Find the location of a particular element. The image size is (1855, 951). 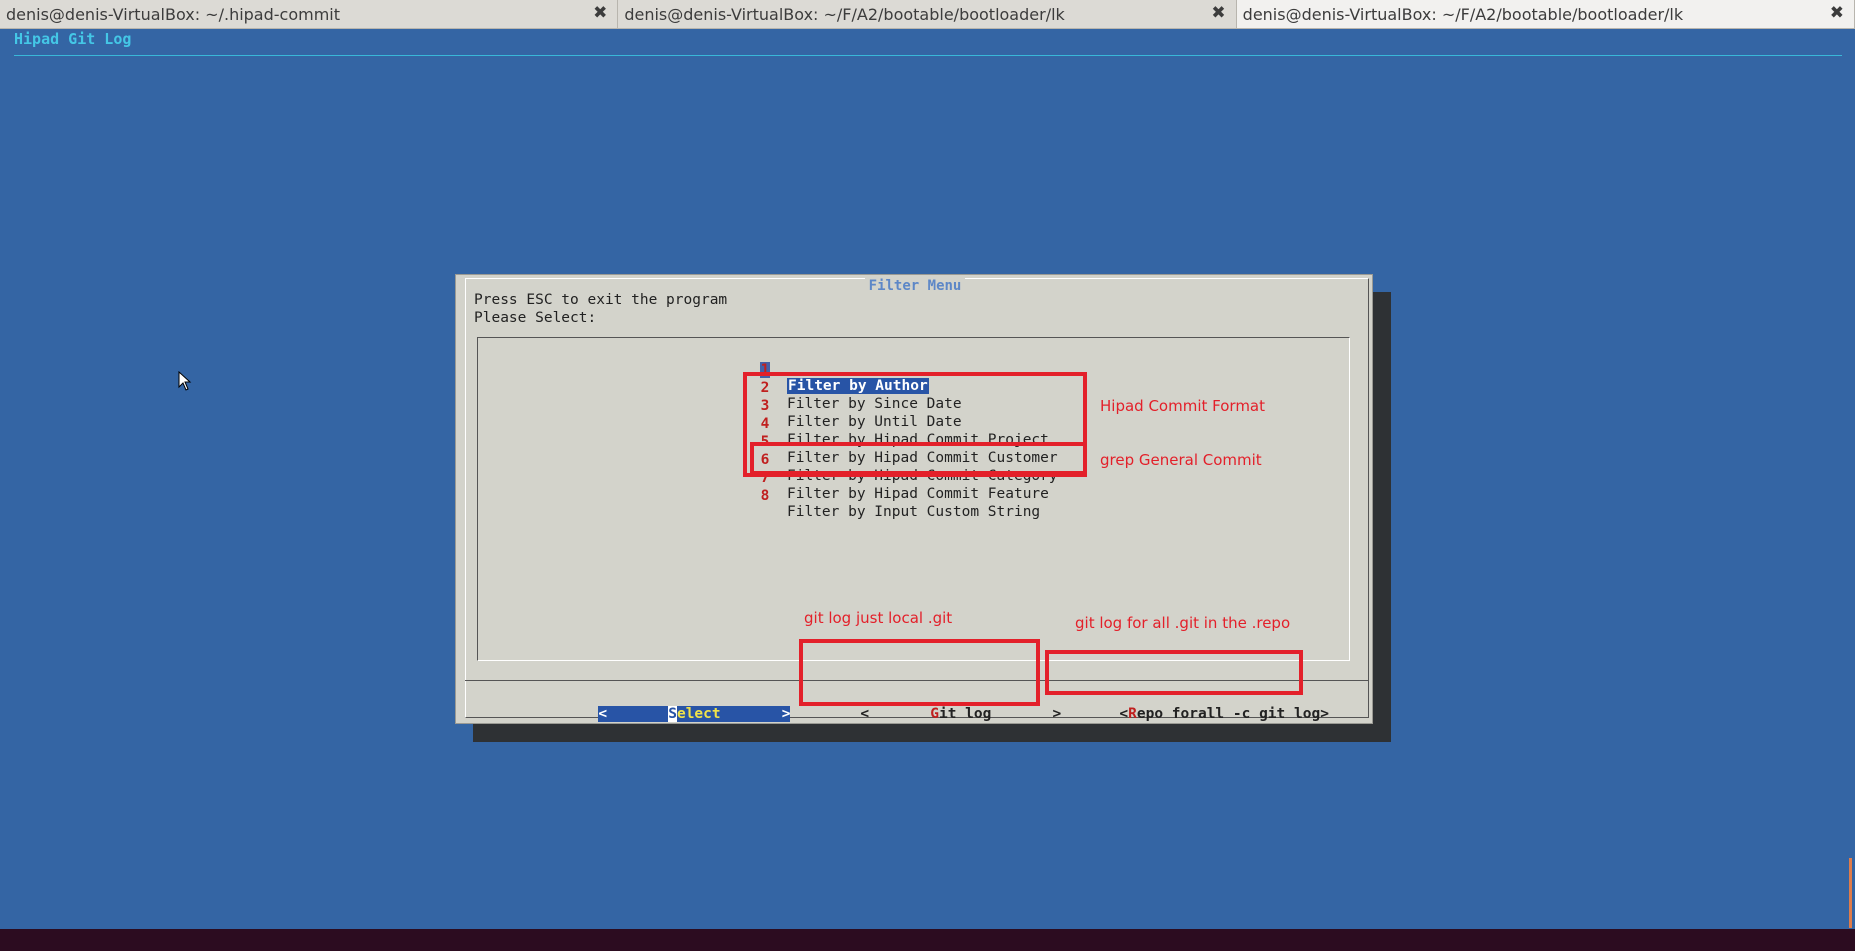

menu-item-key: 8 is located at coordinates (765, 496).